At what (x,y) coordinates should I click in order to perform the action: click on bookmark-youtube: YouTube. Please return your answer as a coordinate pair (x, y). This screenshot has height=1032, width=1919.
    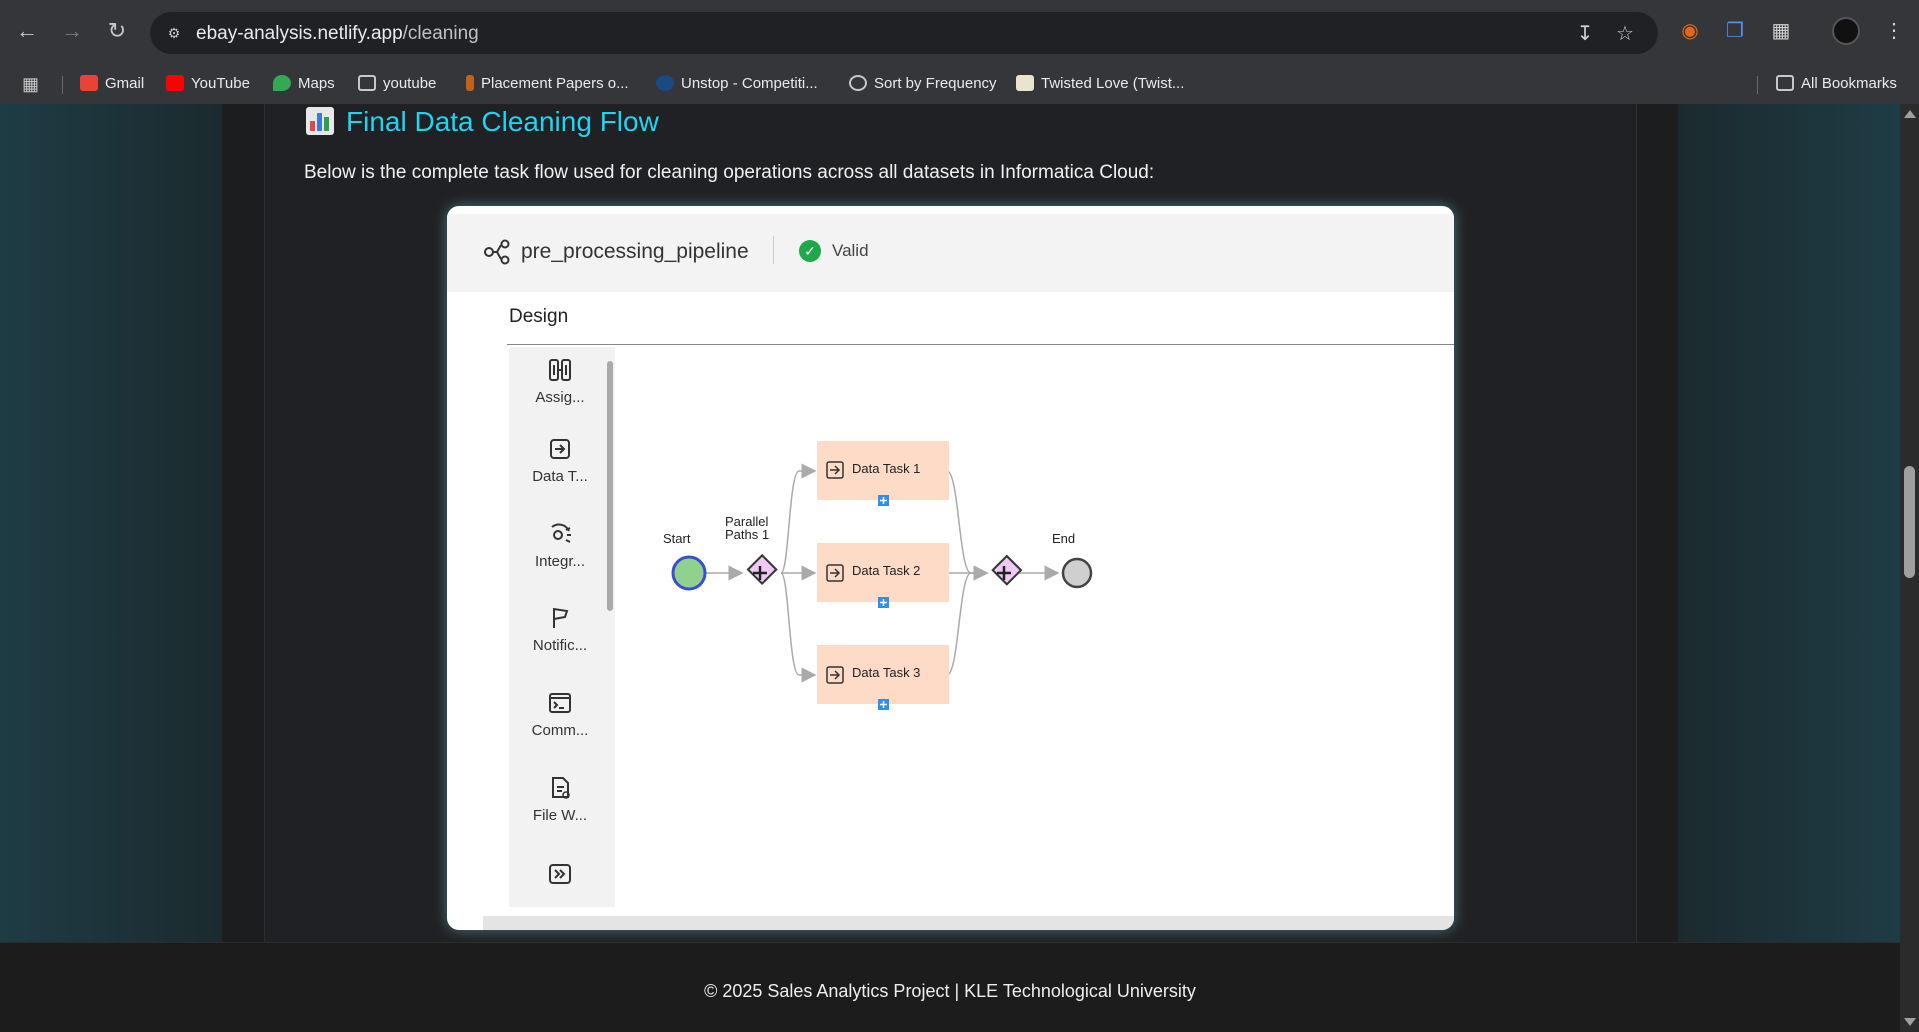
    Looking at the image, I should click on (208, 84).